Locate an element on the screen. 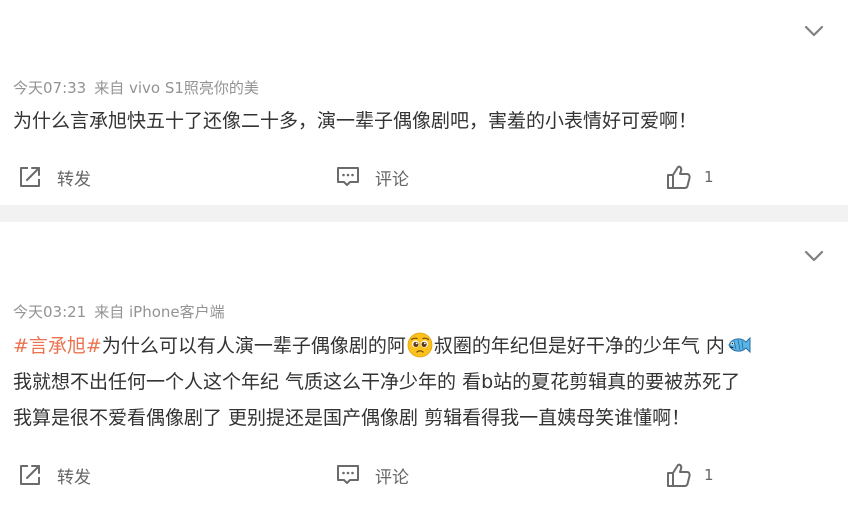 The height and width of the screenshot is (509, 848). post-meta: 今天03:21 来自 iPhone客户端 is located at coordinates (123, 312).